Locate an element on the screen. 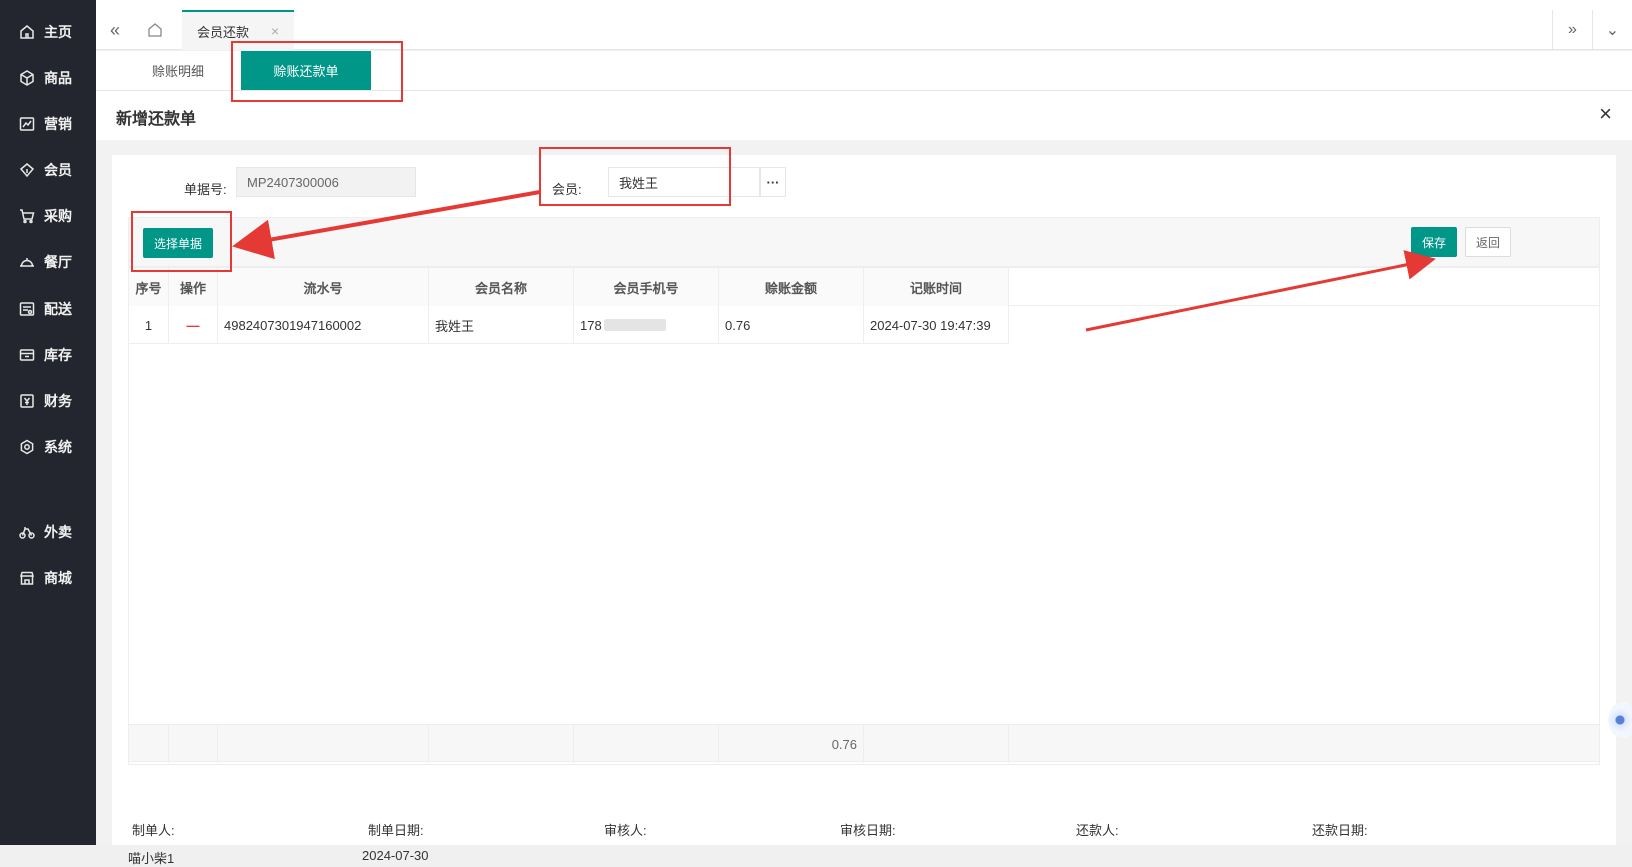 This screenshot has width=1632, height=867. sidebar-item-purchase: 采购 is located at coordinates (48, 216).